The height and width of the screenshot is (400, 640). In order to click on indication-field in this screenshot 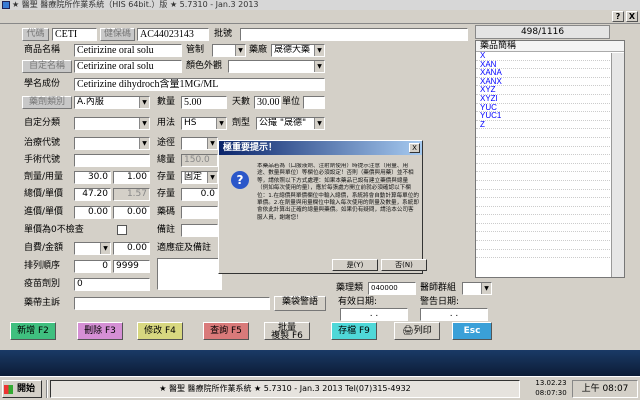, I will do `click(189, 274)`.